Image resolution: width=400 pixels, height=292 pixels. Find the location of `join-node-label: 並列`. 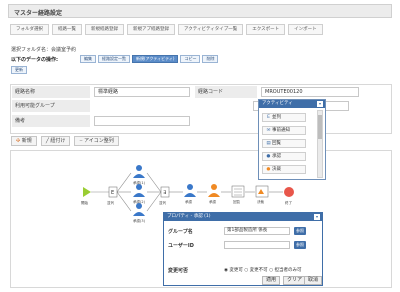

join-node-label: 並列 is located at coordinates (162, 202).